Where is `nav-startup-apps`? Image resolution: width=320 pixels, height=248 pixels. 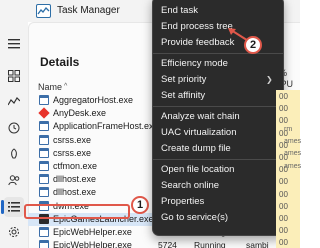 nav-startup-apps is located at coordinates (14, 154).